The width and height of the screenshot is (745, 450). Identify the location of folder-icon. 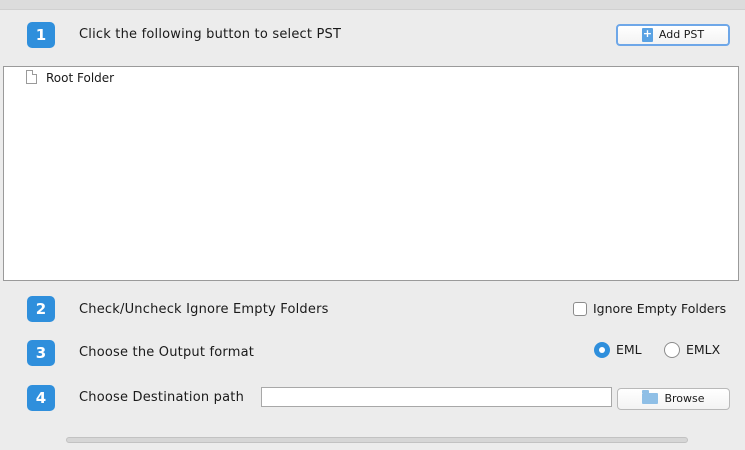
(650, 397).